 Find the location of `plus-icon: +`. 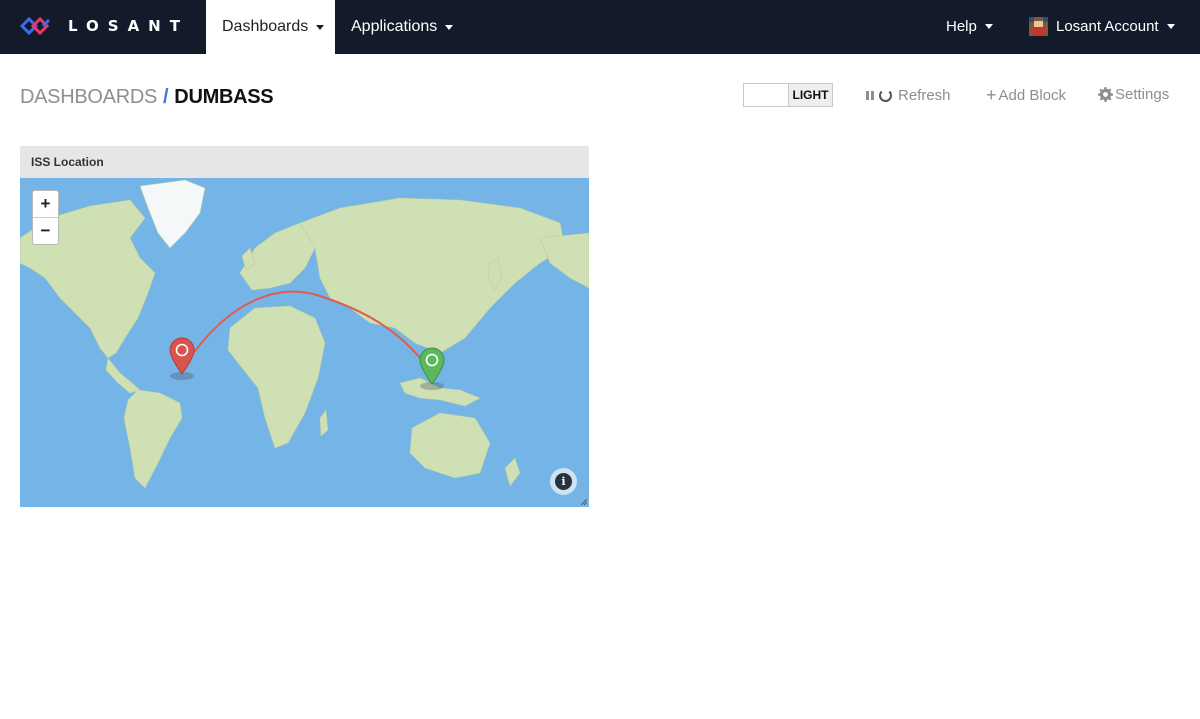

plus-icon: + is located at coordinates (991, 95).